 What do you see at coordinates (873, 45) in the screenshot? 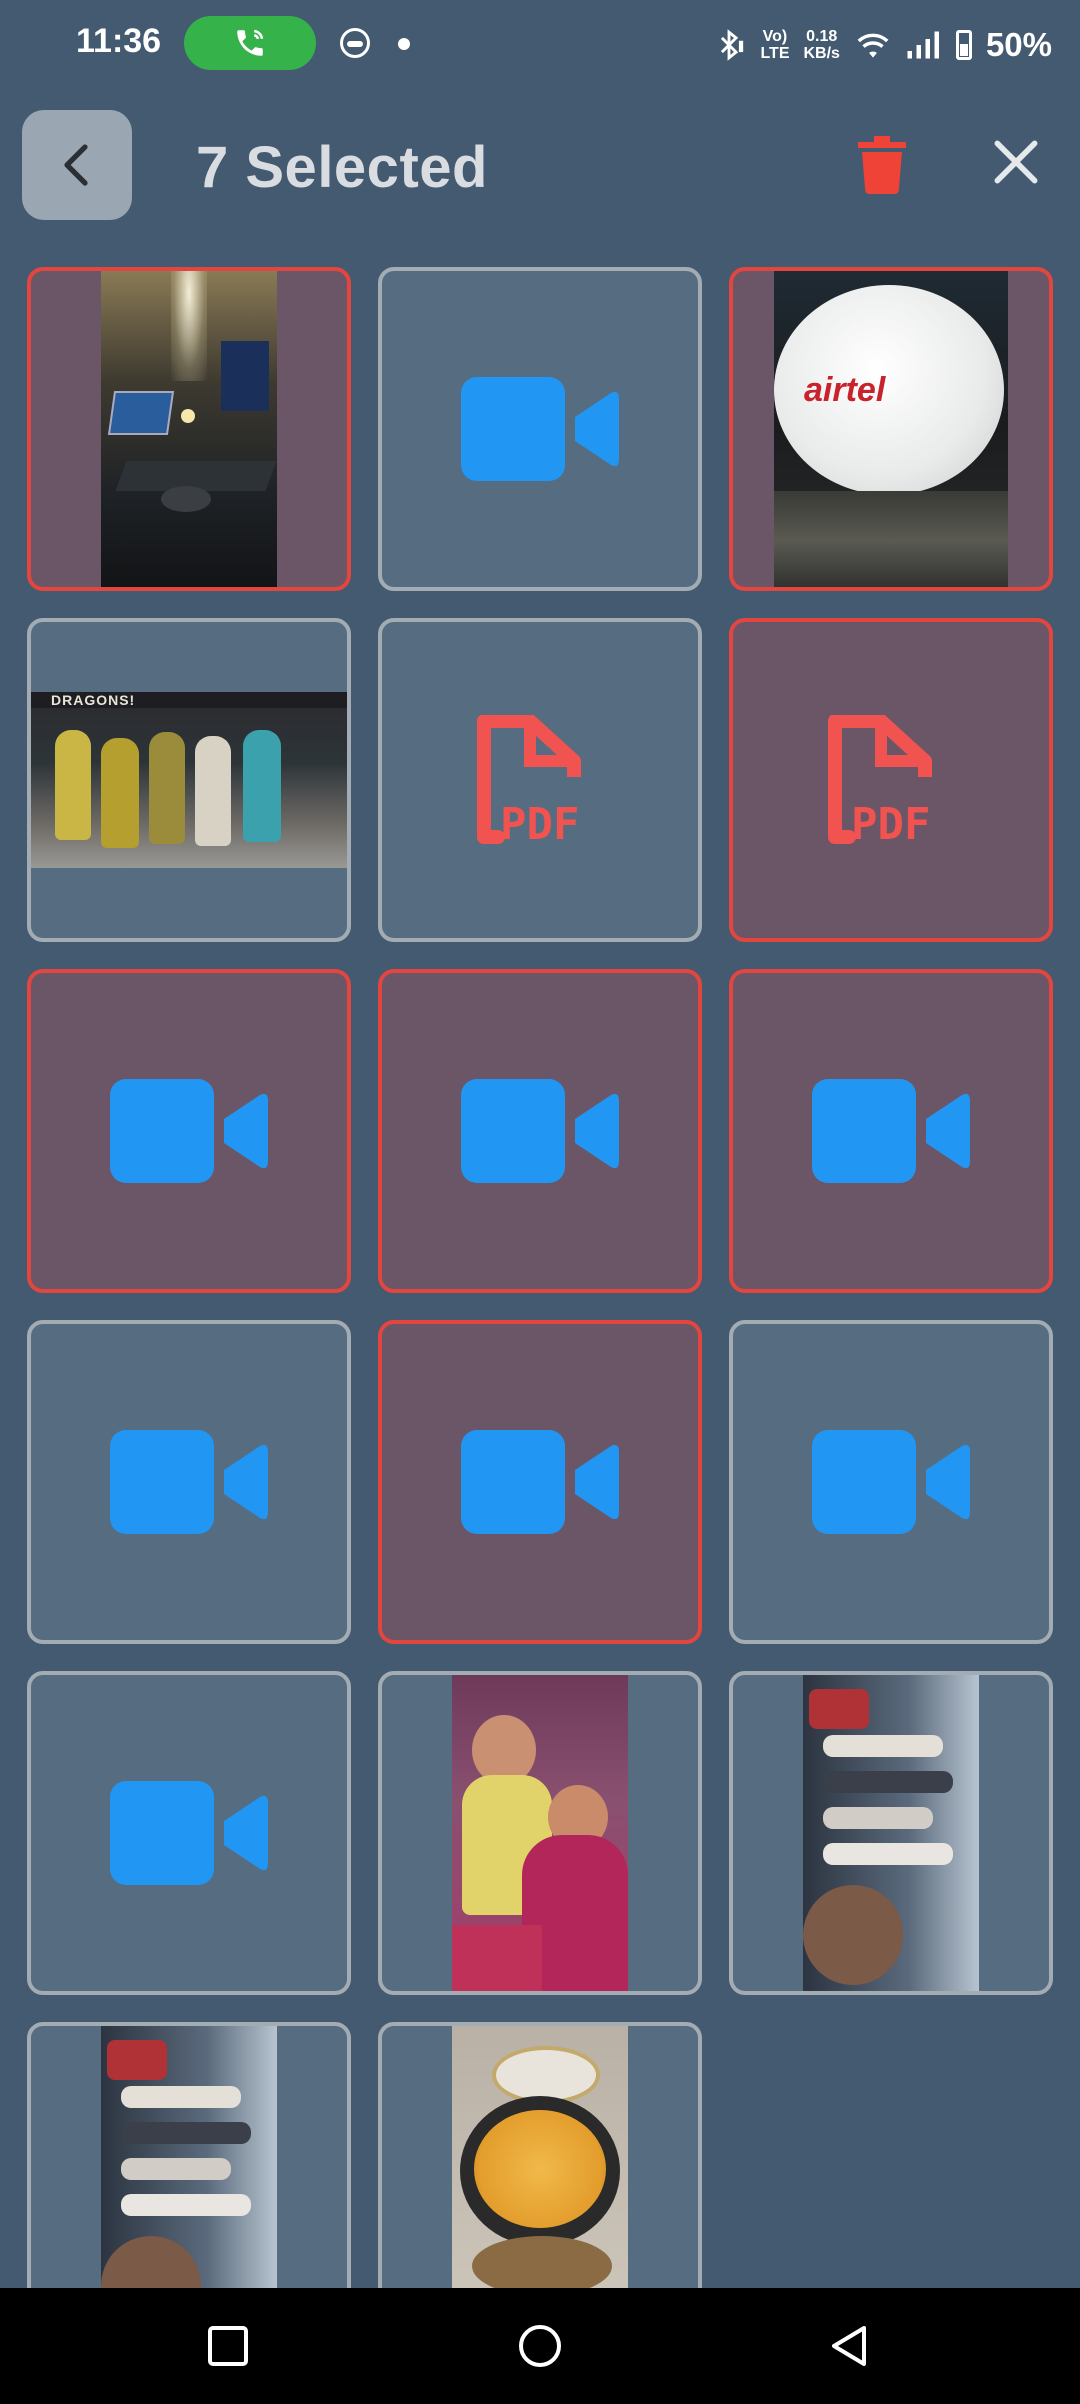
I see `wifi-icon` at bounding box center [873, 45].